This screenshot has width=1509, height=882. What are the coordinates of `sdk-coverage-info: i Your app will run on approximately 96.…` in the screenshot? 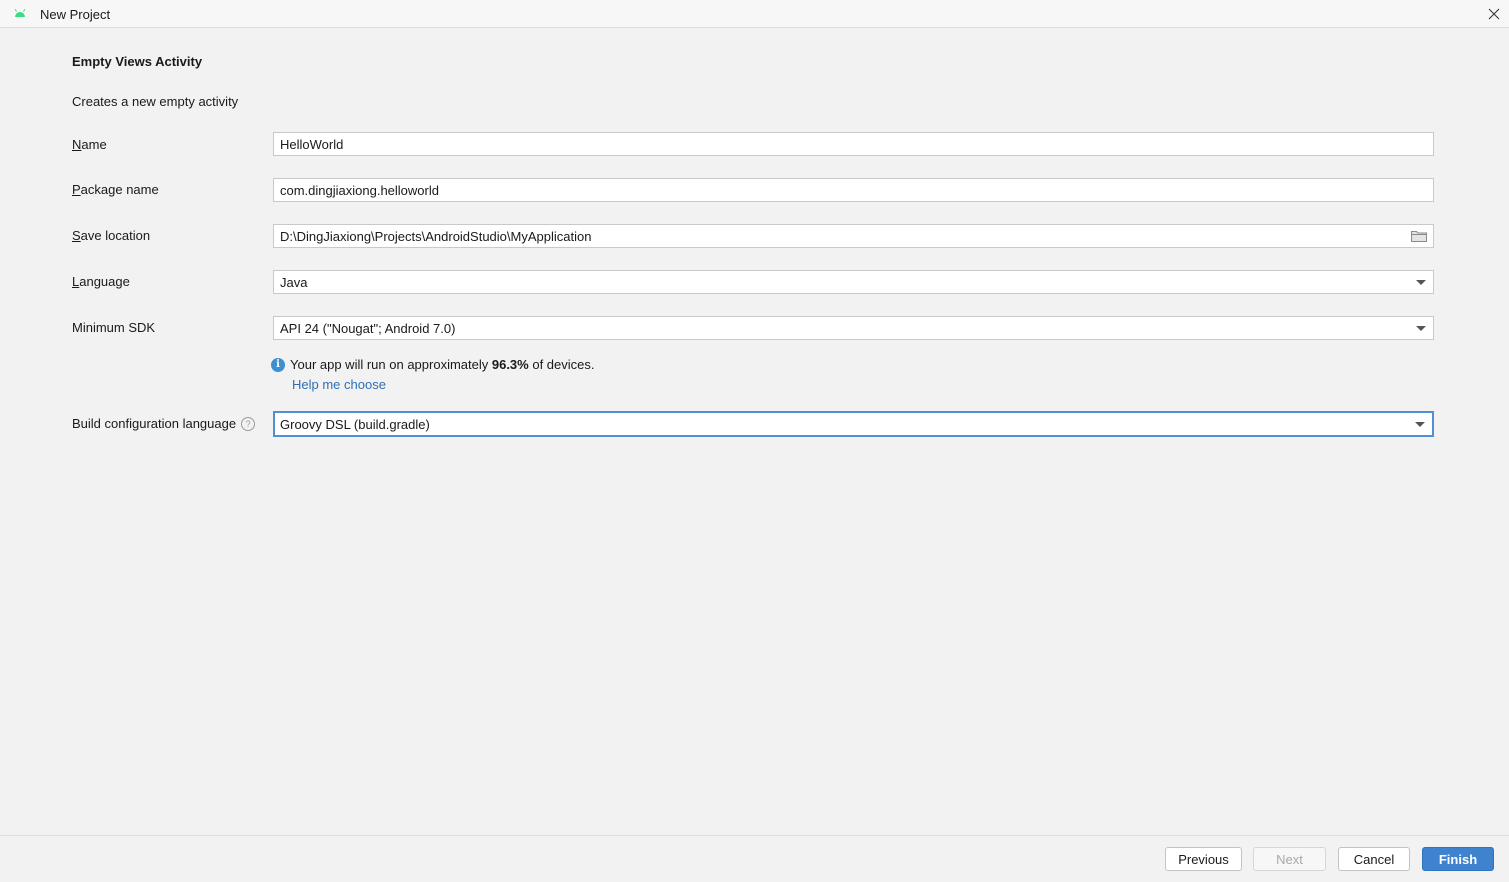 It's located at (433, 364).